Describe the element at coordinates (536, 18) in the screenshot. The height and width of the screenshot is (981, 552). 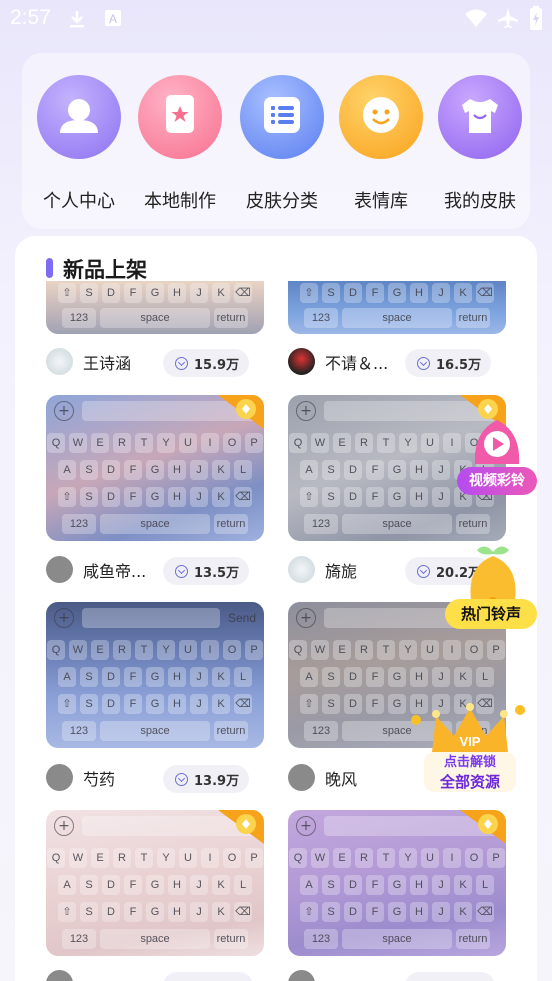
I see `battery-icon` at that location.